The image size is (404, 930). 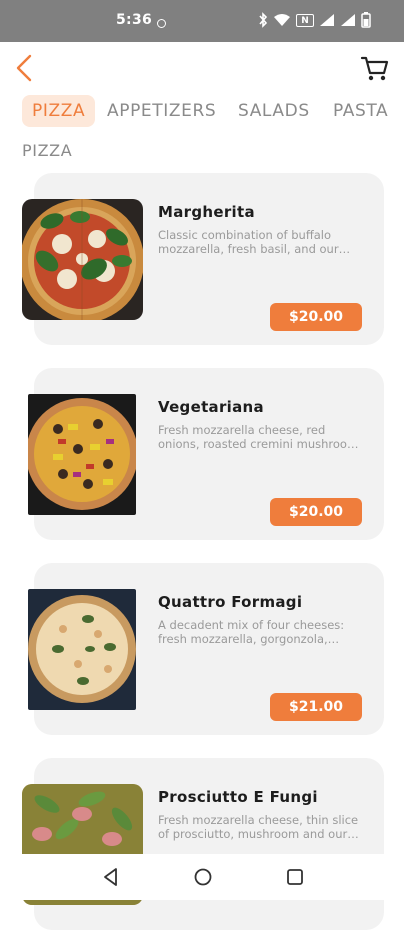 What do you see at coordinates (161, 23) in the screenshot?
I see `settings-status-icon` at bounding box center [161, 23].